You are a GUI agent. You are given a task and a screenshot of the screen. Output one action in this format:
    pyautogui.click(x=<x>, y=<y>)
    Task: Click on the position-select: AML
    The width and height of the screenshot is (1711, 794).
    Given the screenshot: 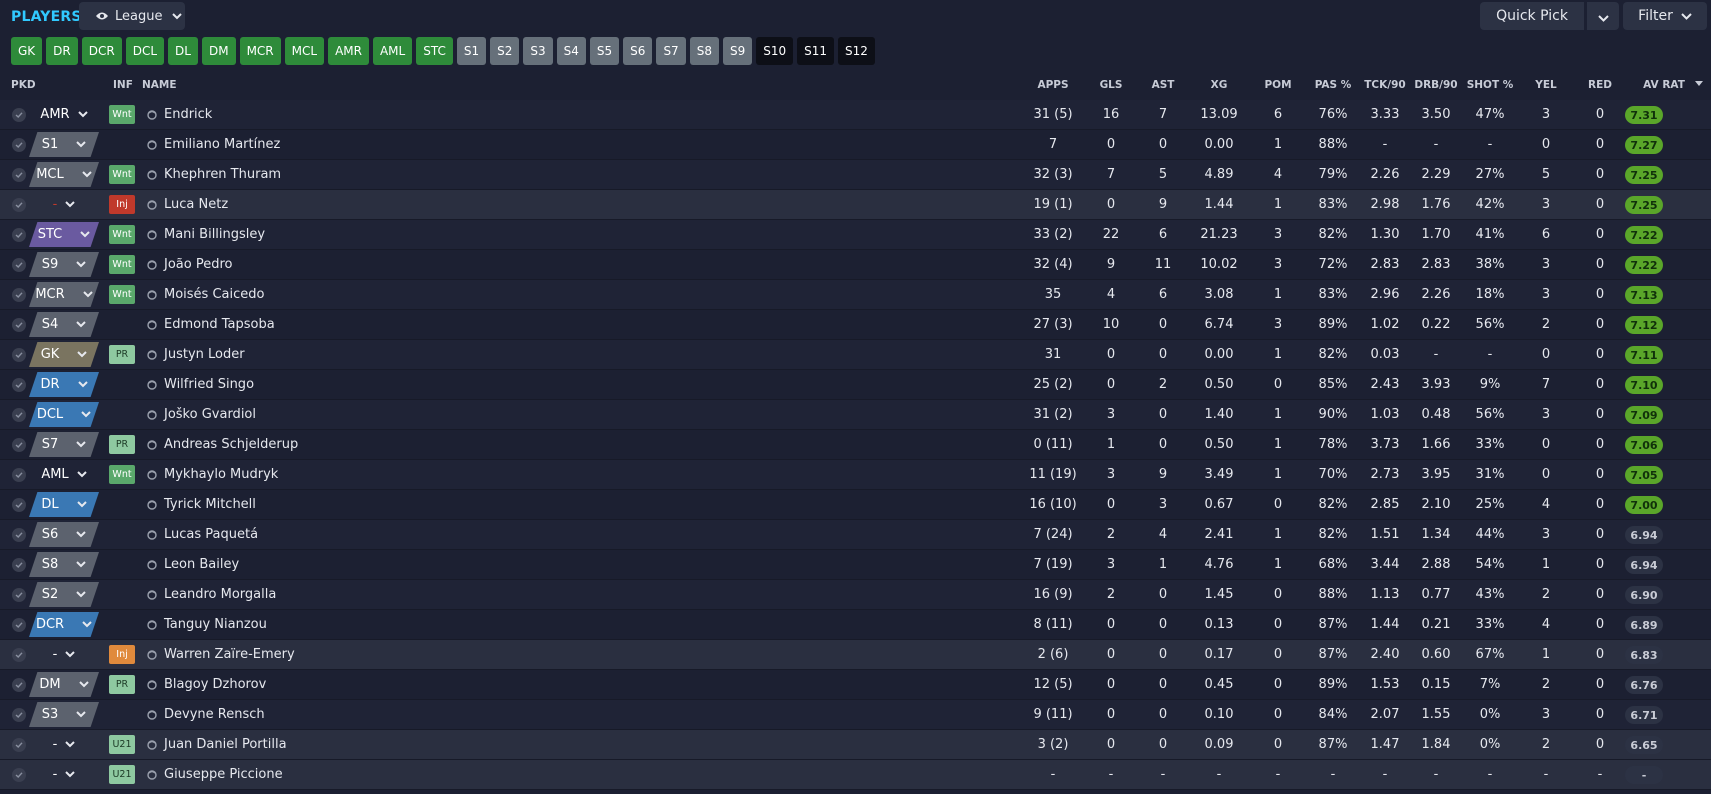 What is the action you would take?
    pyautogui.click(x=64, y=474)
    